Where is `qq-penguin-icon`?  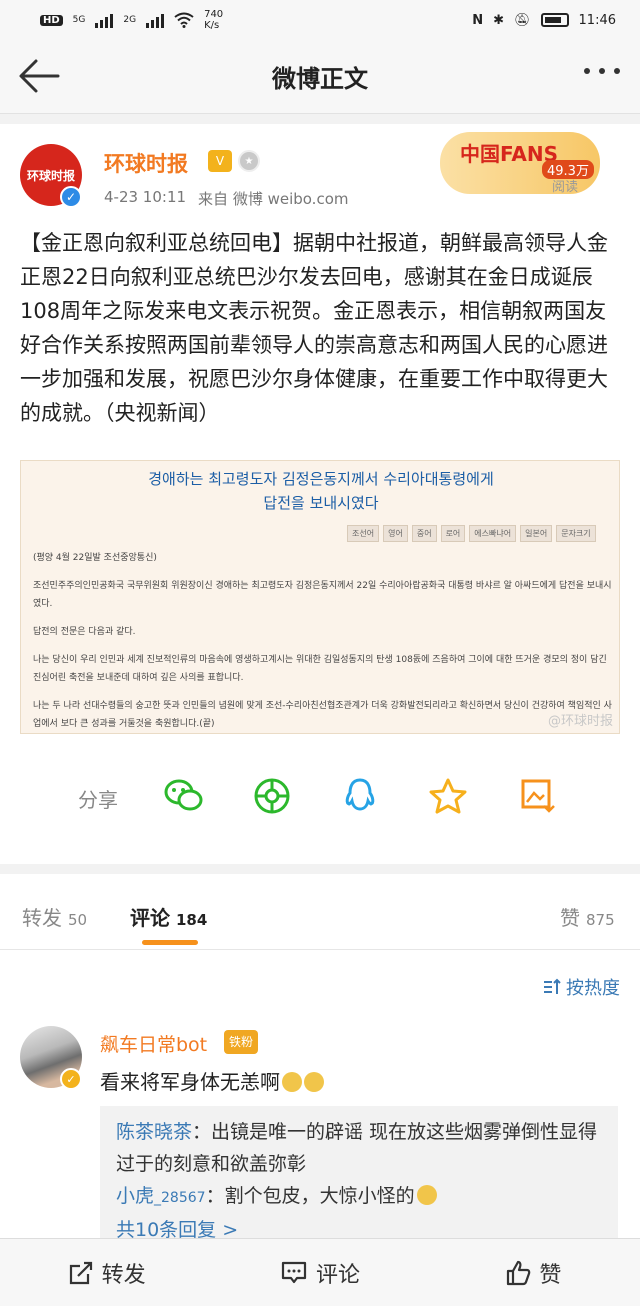
qq-penguin-icon is located at coordinates (360, 794).